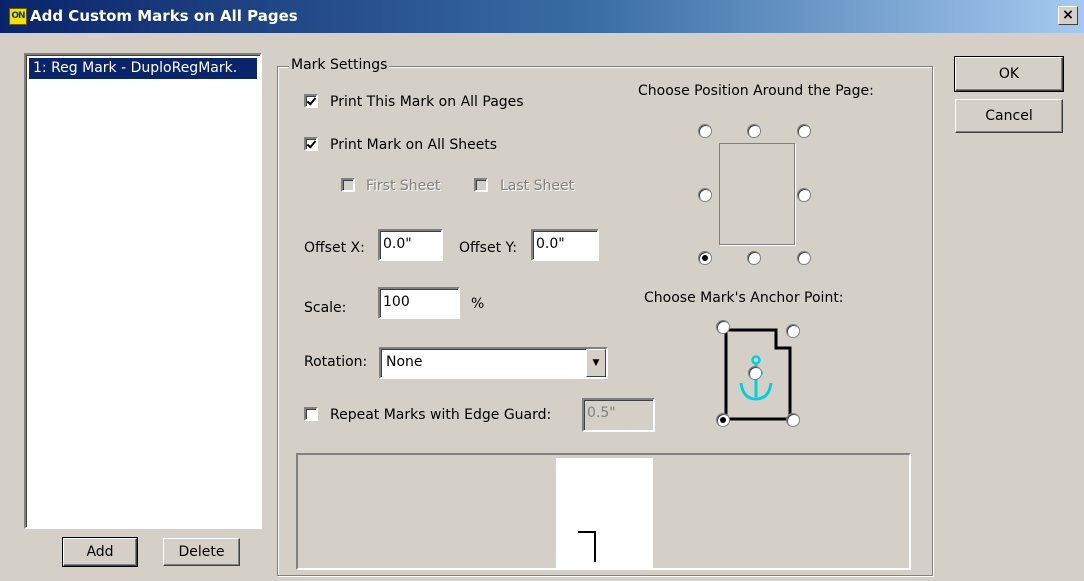  I want to click on list-item: 1: Reg Mark - DuploRegMark., so click(143, 68).